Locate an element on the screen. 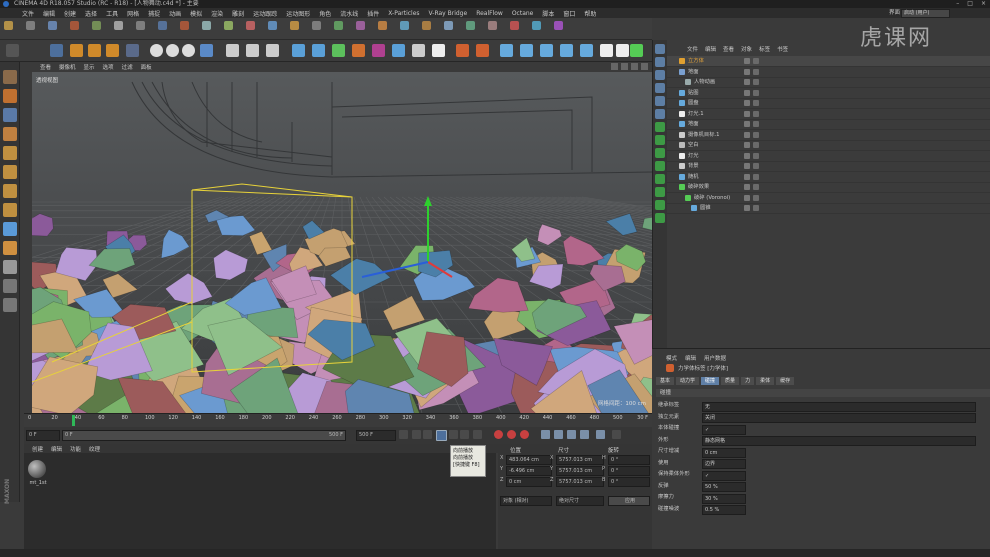 The height and width of the screenshot is (557, 990). render-settings-icon is located at coordinates (272, 50).